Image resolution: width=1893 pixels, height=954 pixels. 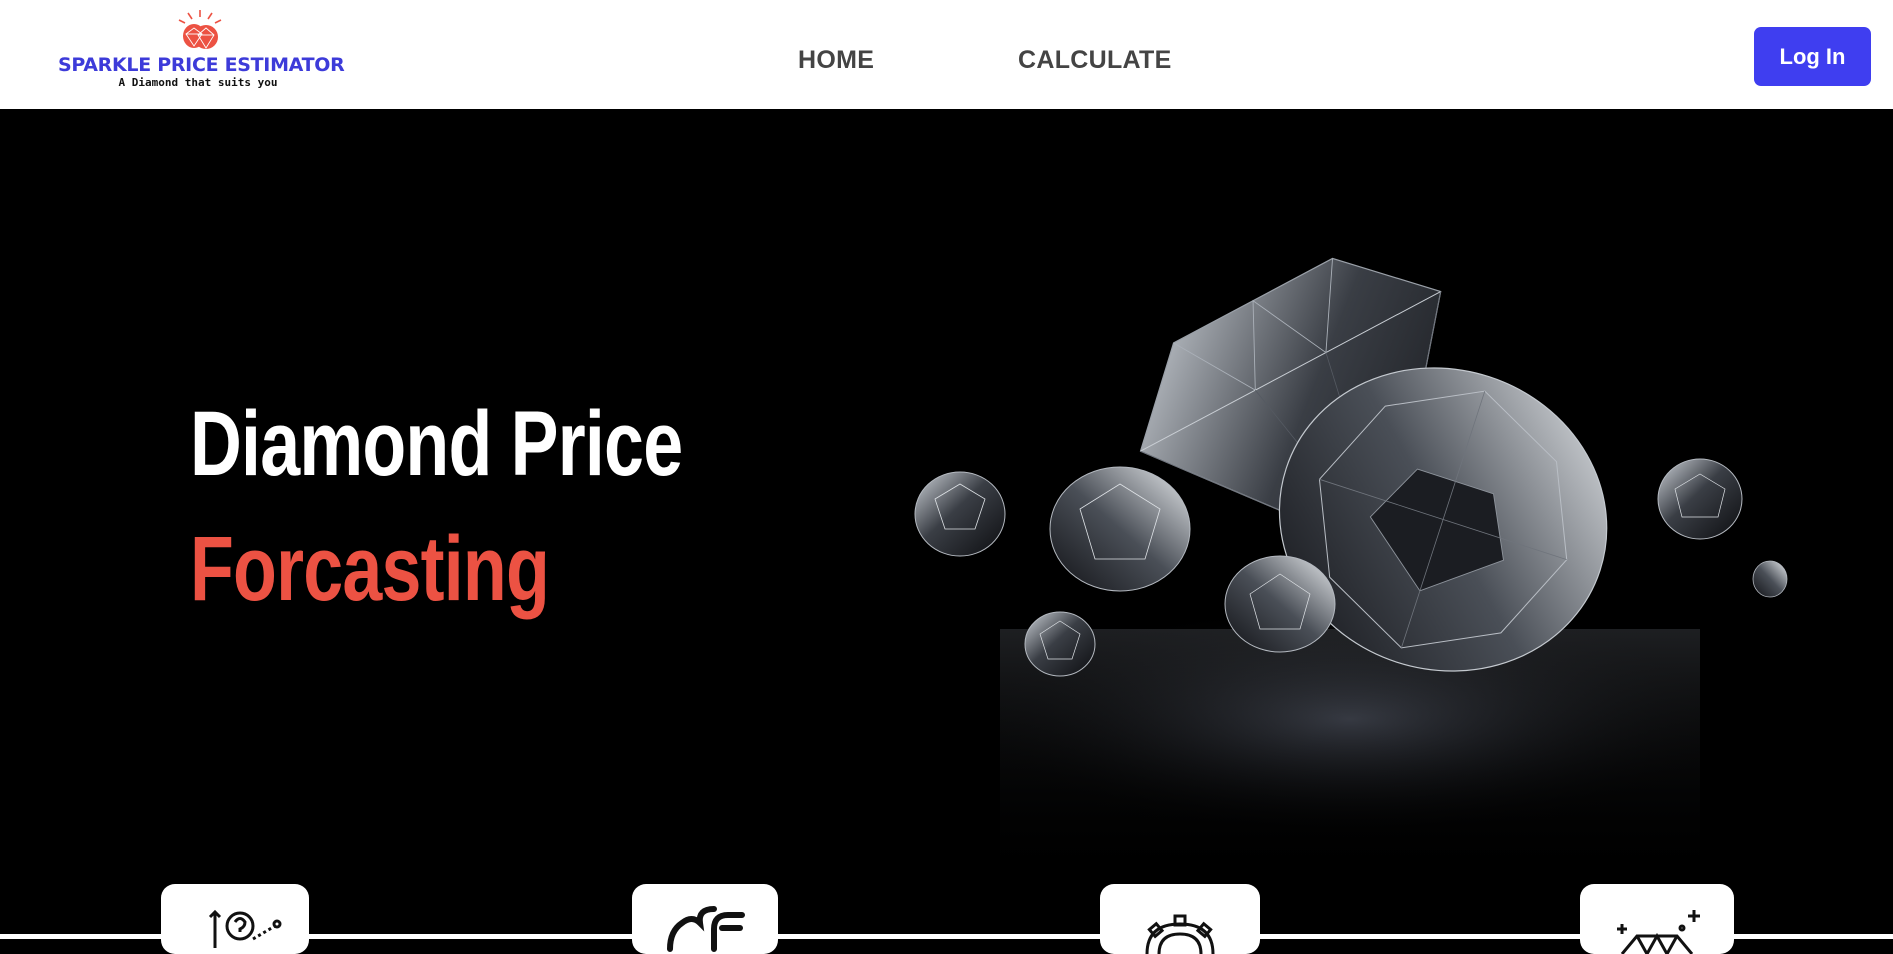 What do you see at coordinates (1095, 60) in the screenshot?
I see `nav-calculate: CALCULATE` at bounding box center [1095, 60].